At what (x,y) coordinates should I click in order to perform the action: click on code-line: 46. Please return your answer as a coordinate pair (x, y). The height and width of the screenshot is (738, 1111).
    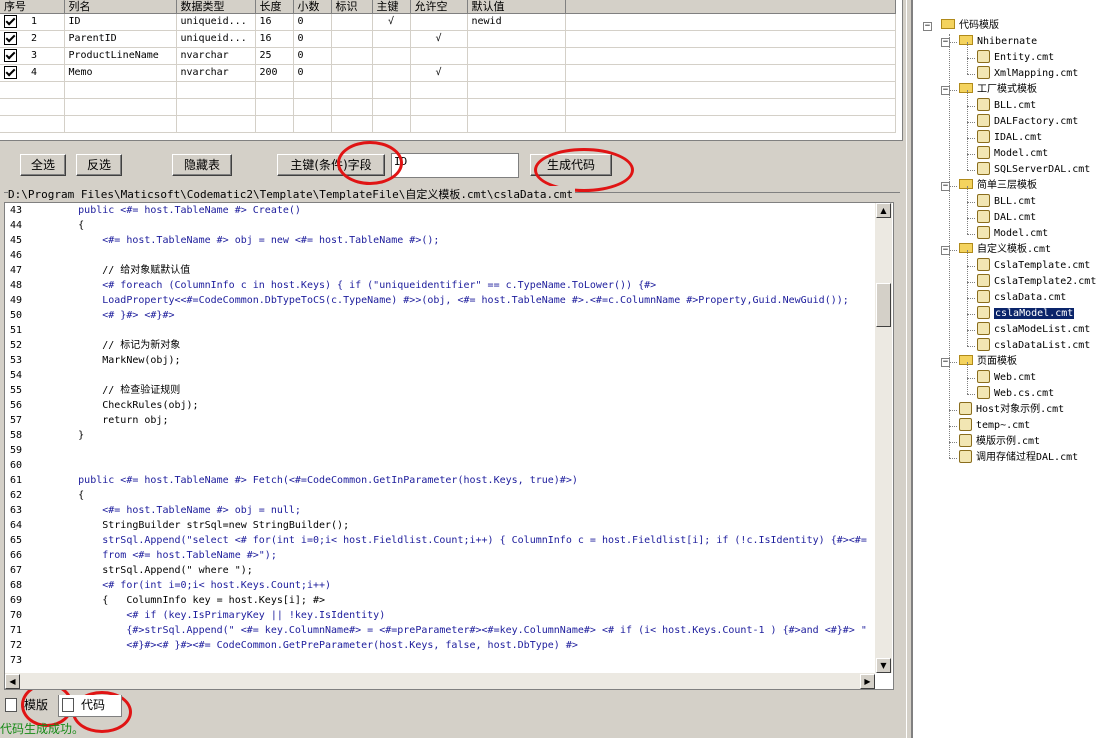
    Looking at the image, I should click on (440, 255).